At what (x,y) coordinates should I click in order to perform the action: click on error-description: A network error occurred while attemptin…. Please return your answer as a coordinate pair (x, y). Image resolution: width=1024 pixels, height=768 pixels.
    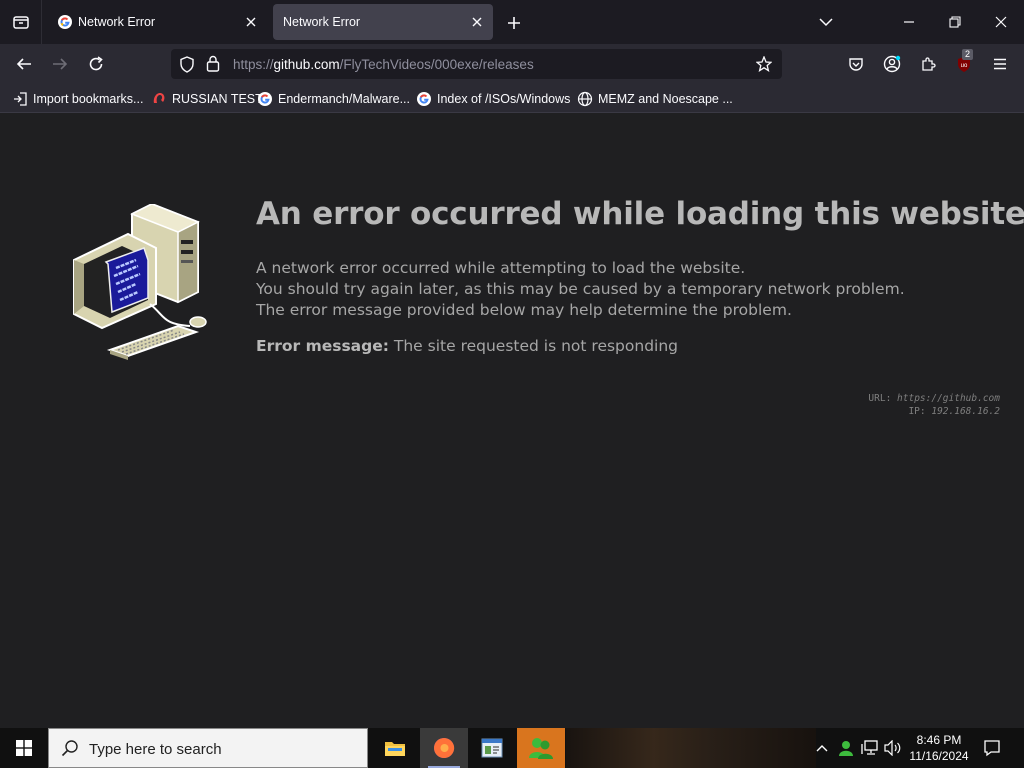
    Looking at the image, I should click on (580, 289).